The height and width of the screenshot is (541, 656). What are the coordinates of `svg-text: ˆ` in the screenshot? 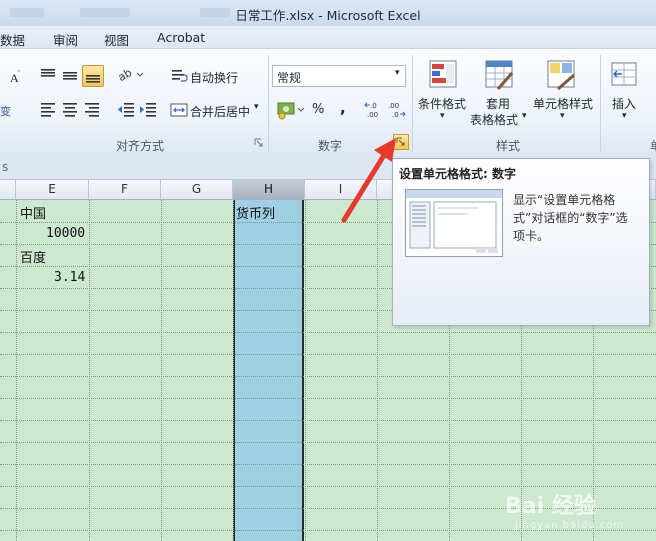 It's located at (19, 74).